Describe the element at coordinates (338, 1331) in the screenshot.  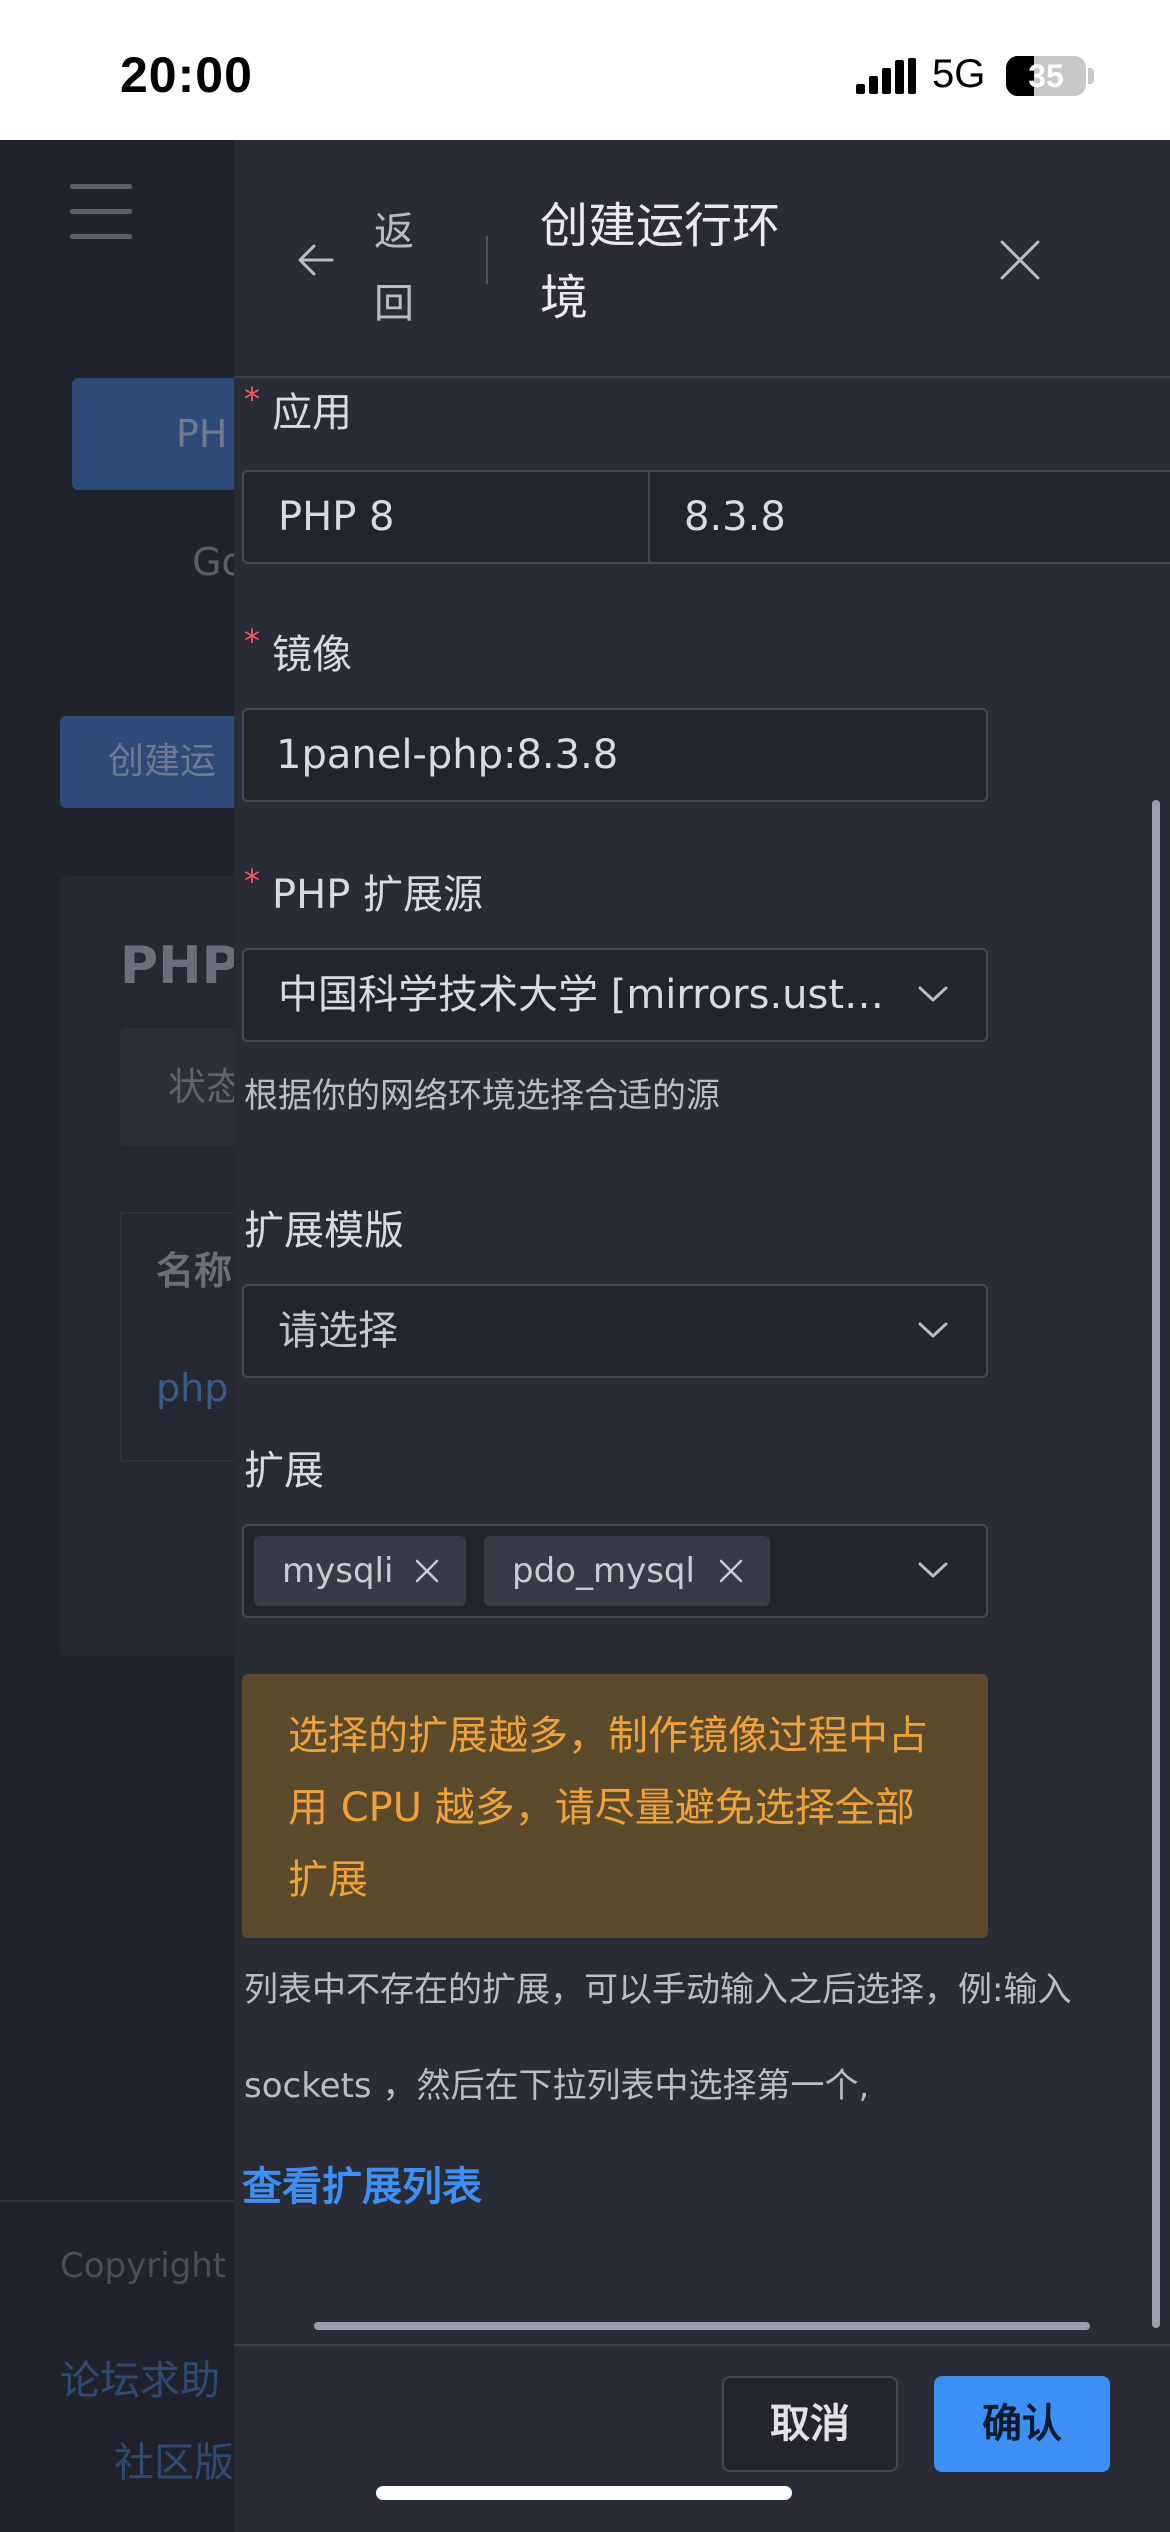
I see `ext-template-placeholder: 请选择` at that location.